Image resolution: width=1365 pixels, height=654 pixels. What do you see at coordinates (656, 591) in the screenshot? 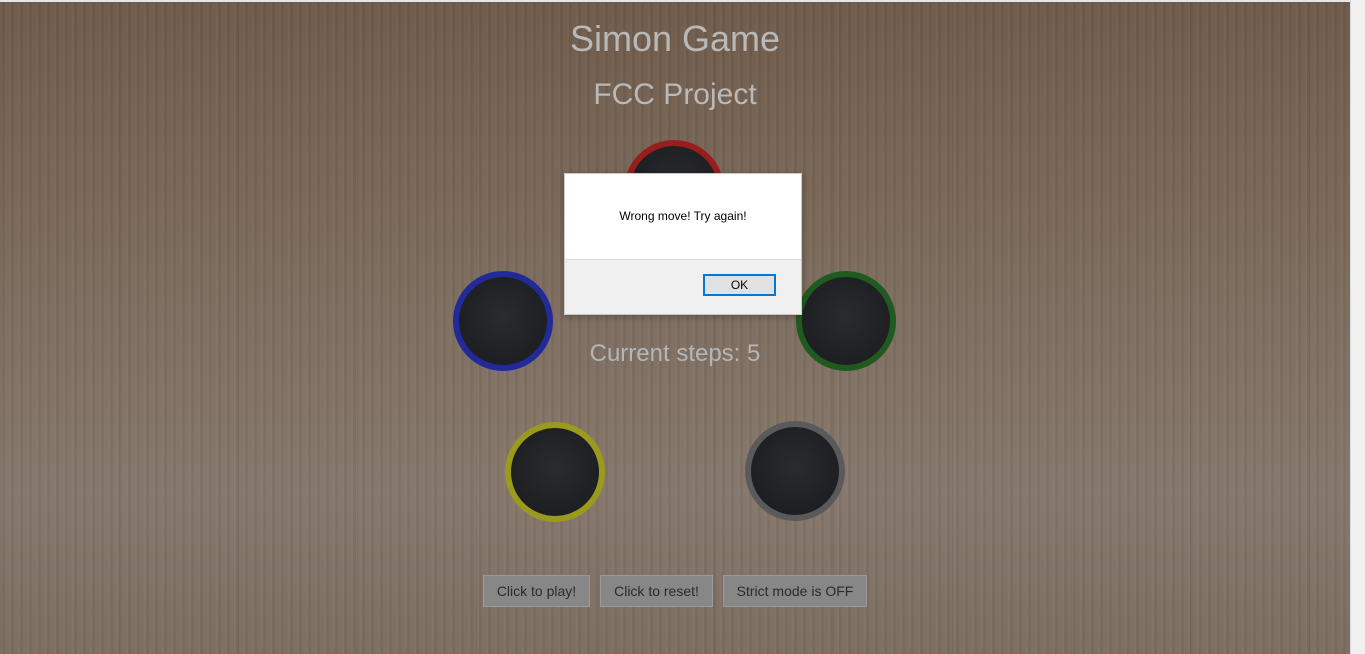
I see `reset-button: Click to reset!` at bounding box center [656, 591].